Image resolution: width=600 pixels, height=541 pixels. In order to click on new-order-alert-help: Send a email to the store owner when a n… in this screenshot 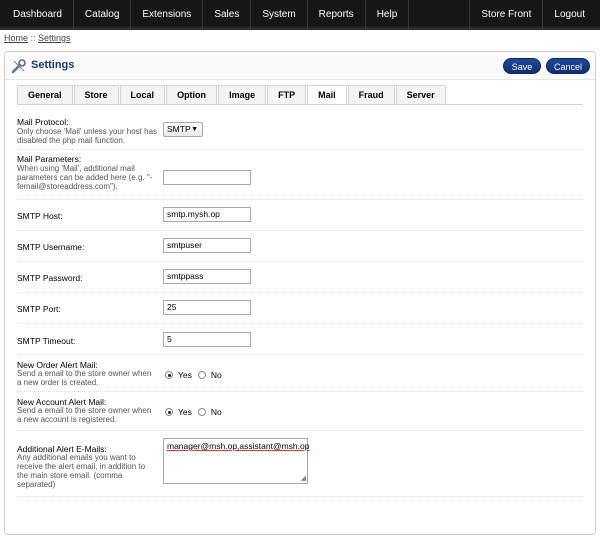, I will do `click(84, 378)`.